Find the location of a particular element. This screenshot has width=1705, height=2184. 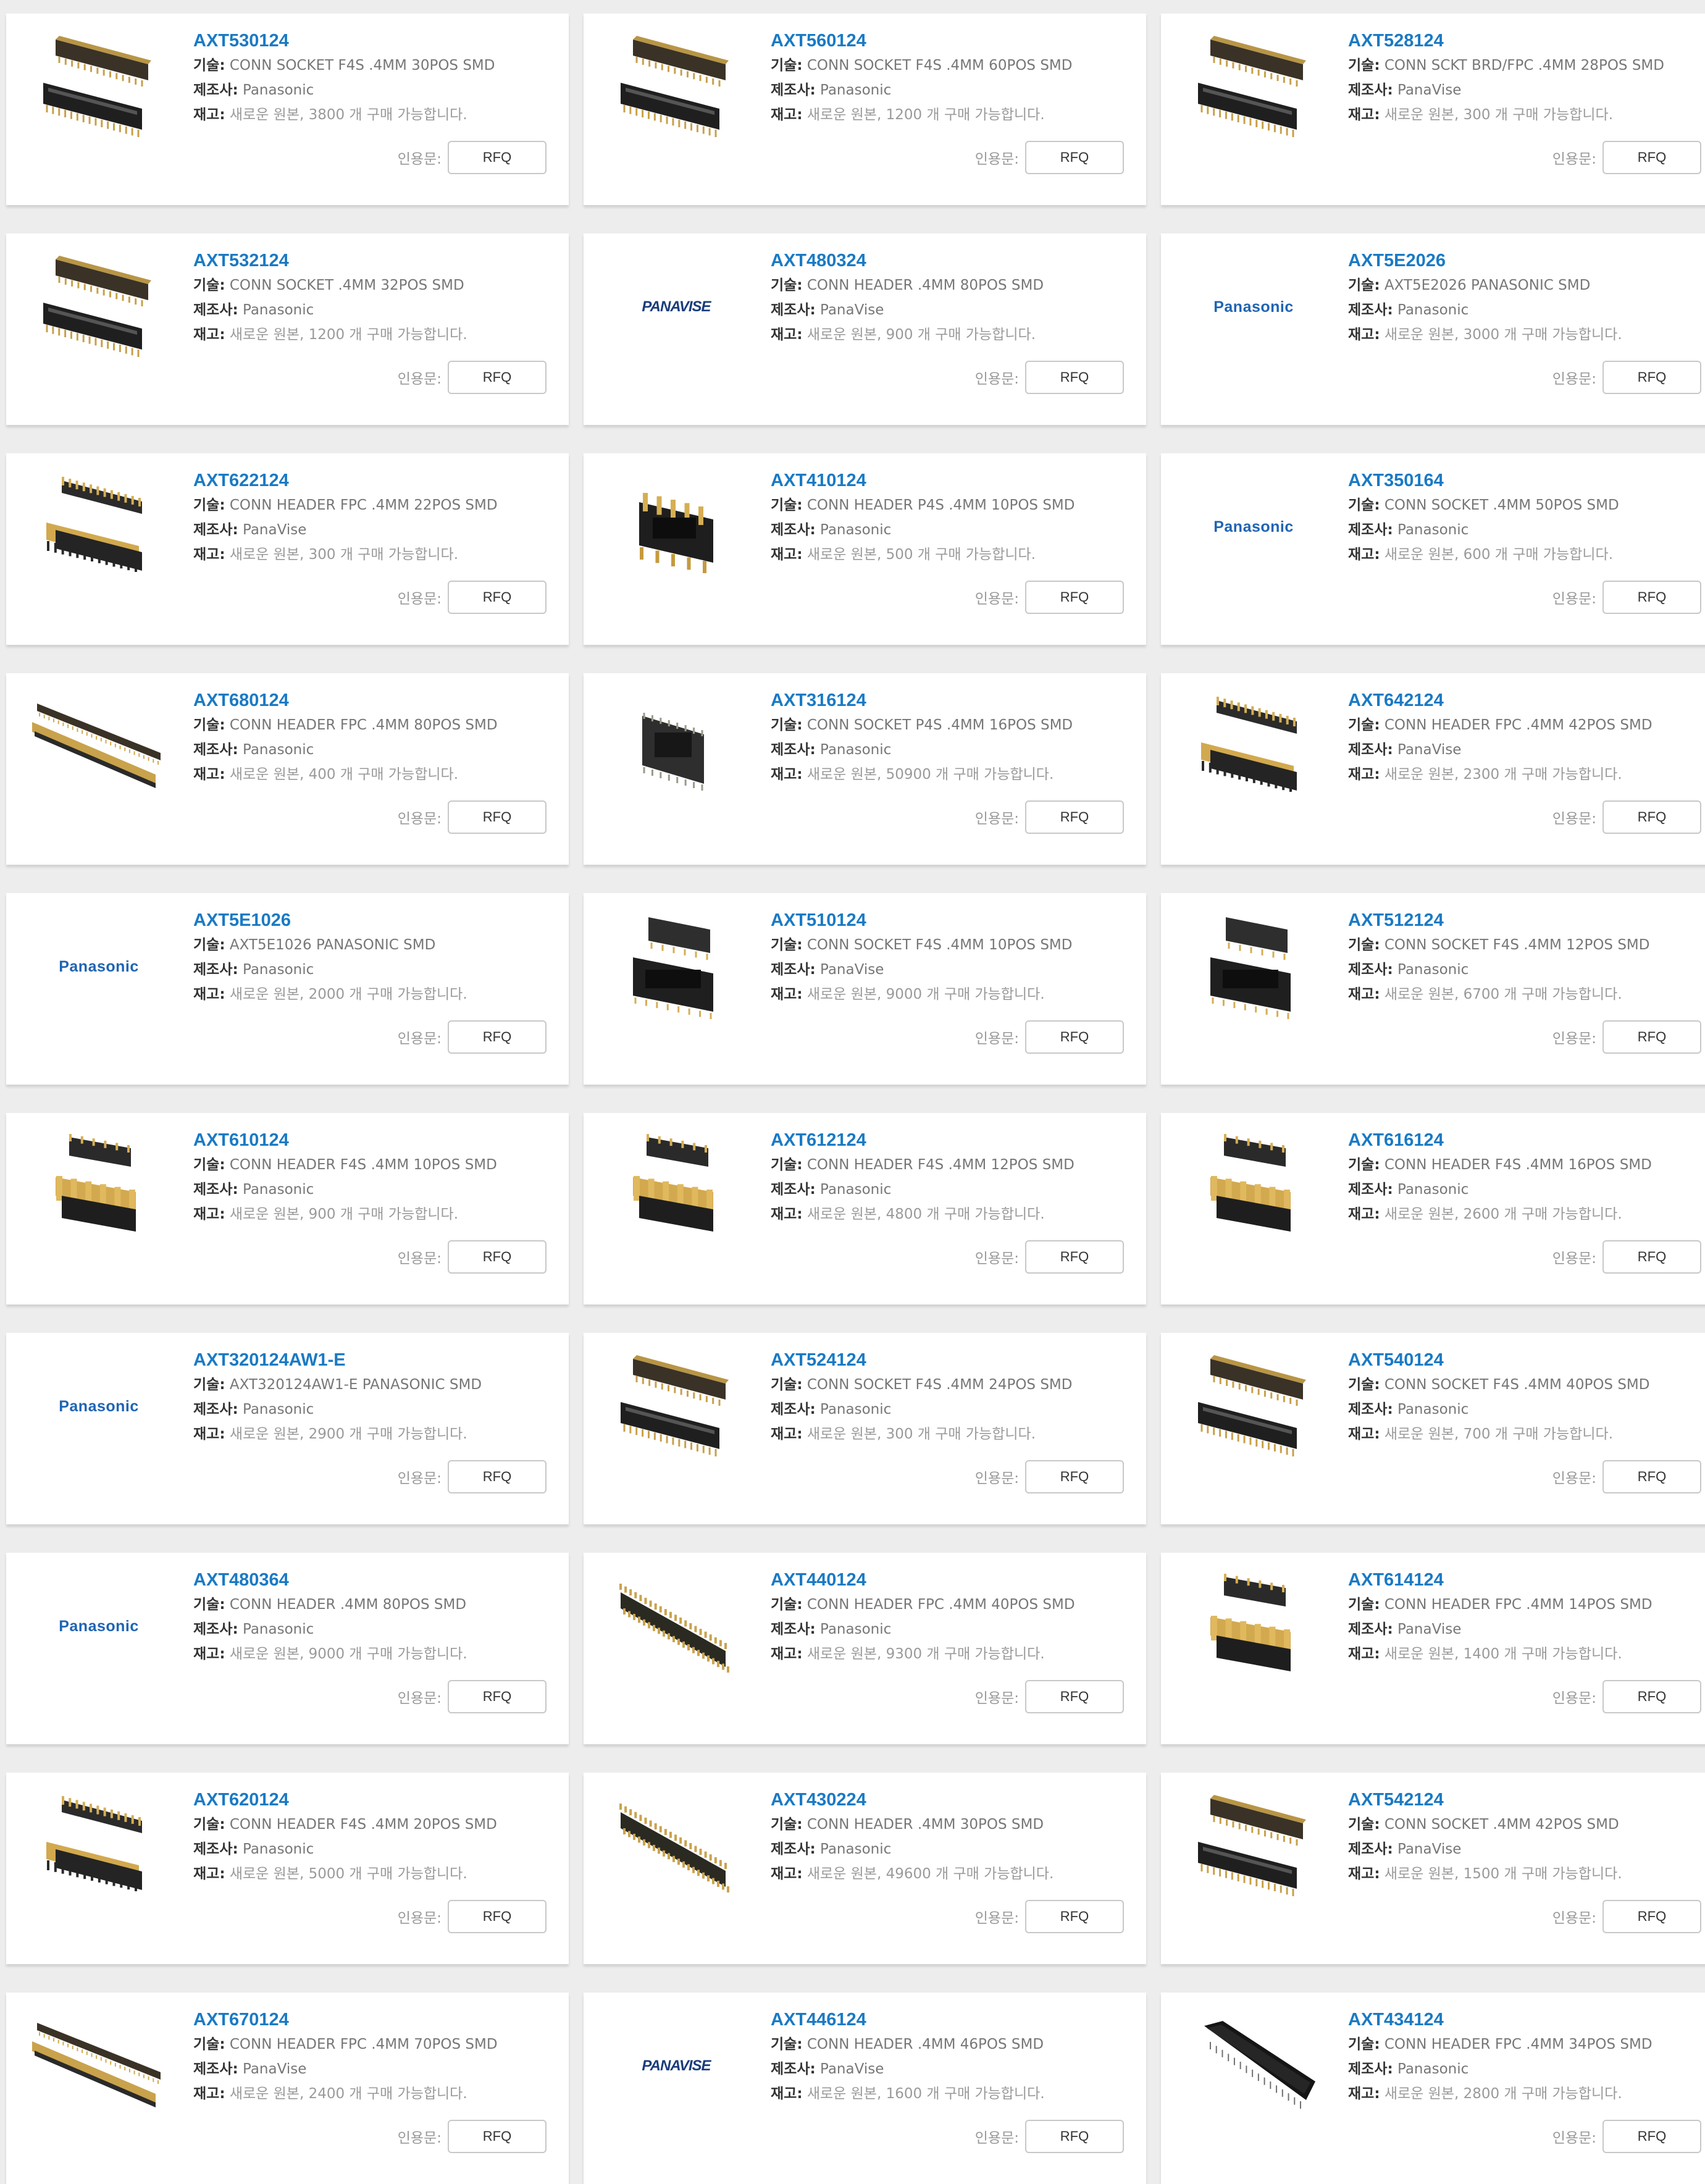

part-number-link: AXT542124 is located at coordinates (1526, 1799).